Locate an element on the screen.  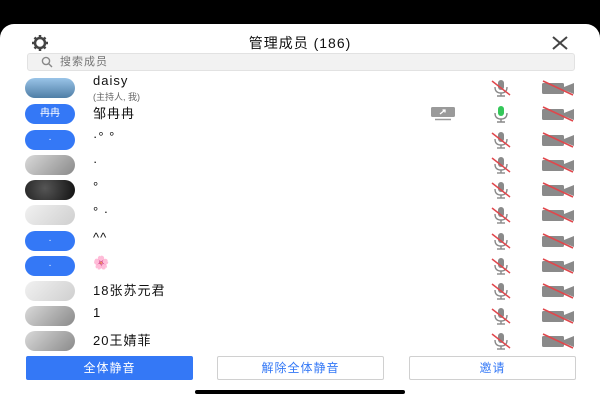
member-name: 18张苏元君 is located at coordinates (129, 290).